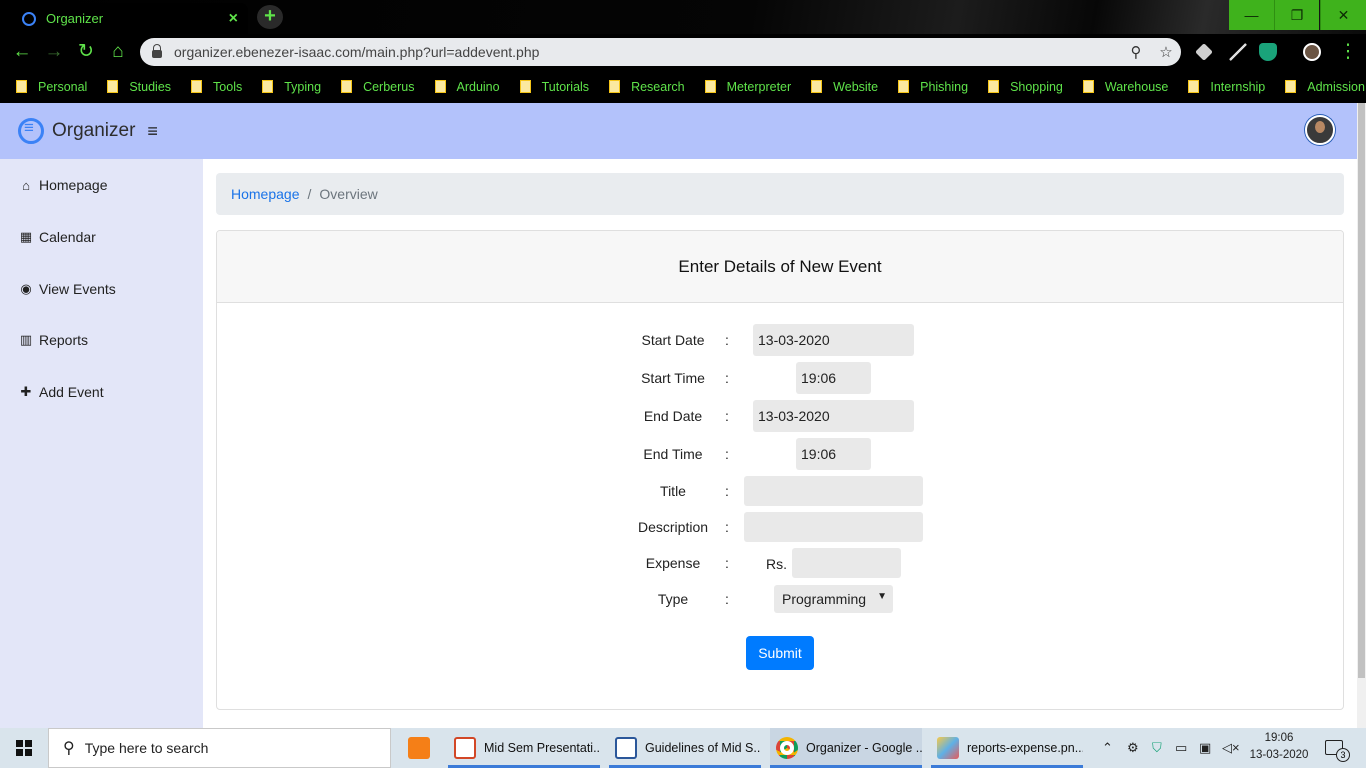 Image resolution: width=1366 pixels, height=768 pixels. What do you see at coordinates (467, 87) in the screenshot?
I see `bookmark-folder: Arduino` at bounding box center [467, 87].